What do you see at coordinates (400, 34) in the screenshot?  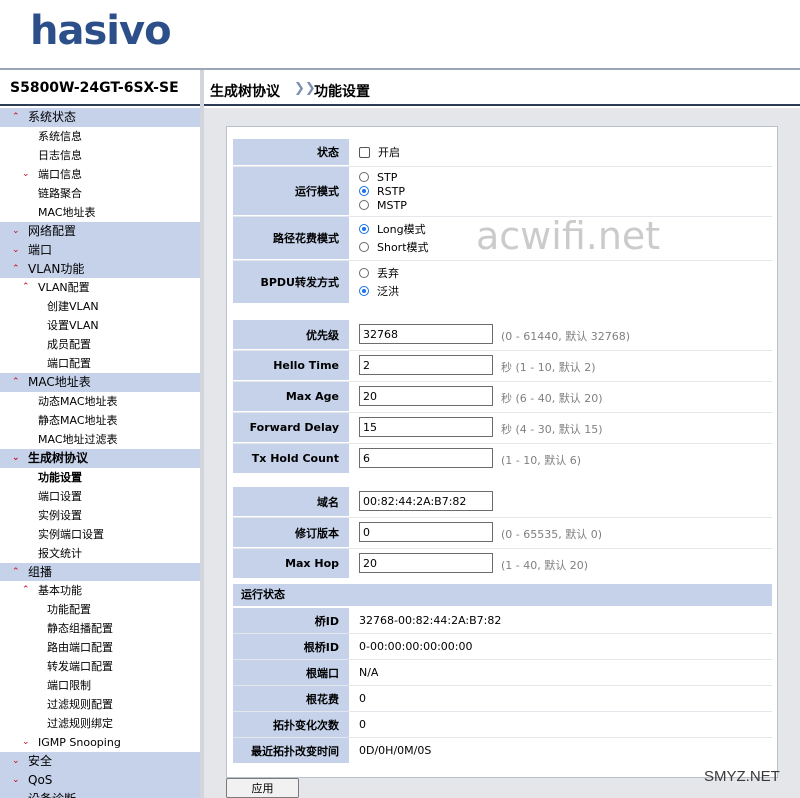 I see `header: hasivo` at bounding box center [400, 34].